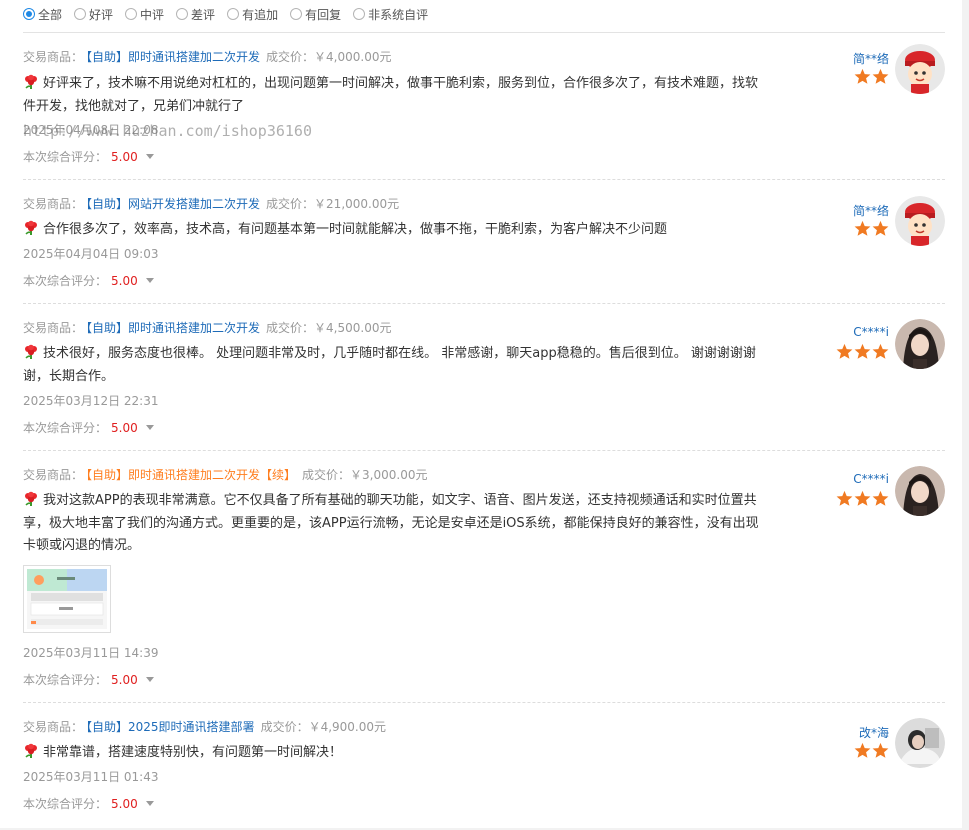  Describe the element at coordinates (328, 57) in the screenshot. I see `price-text: 成交价：￥4,000.00元` at that location.